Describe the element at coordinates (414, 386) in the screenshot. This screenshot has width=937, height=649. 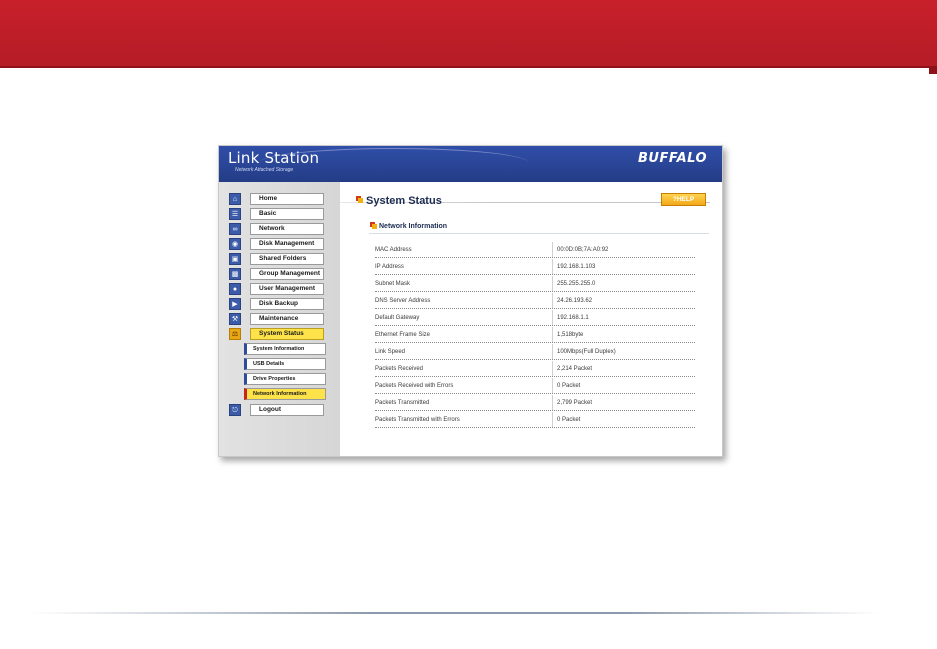
I see `row-label: Packets Received with Errors` at that location.